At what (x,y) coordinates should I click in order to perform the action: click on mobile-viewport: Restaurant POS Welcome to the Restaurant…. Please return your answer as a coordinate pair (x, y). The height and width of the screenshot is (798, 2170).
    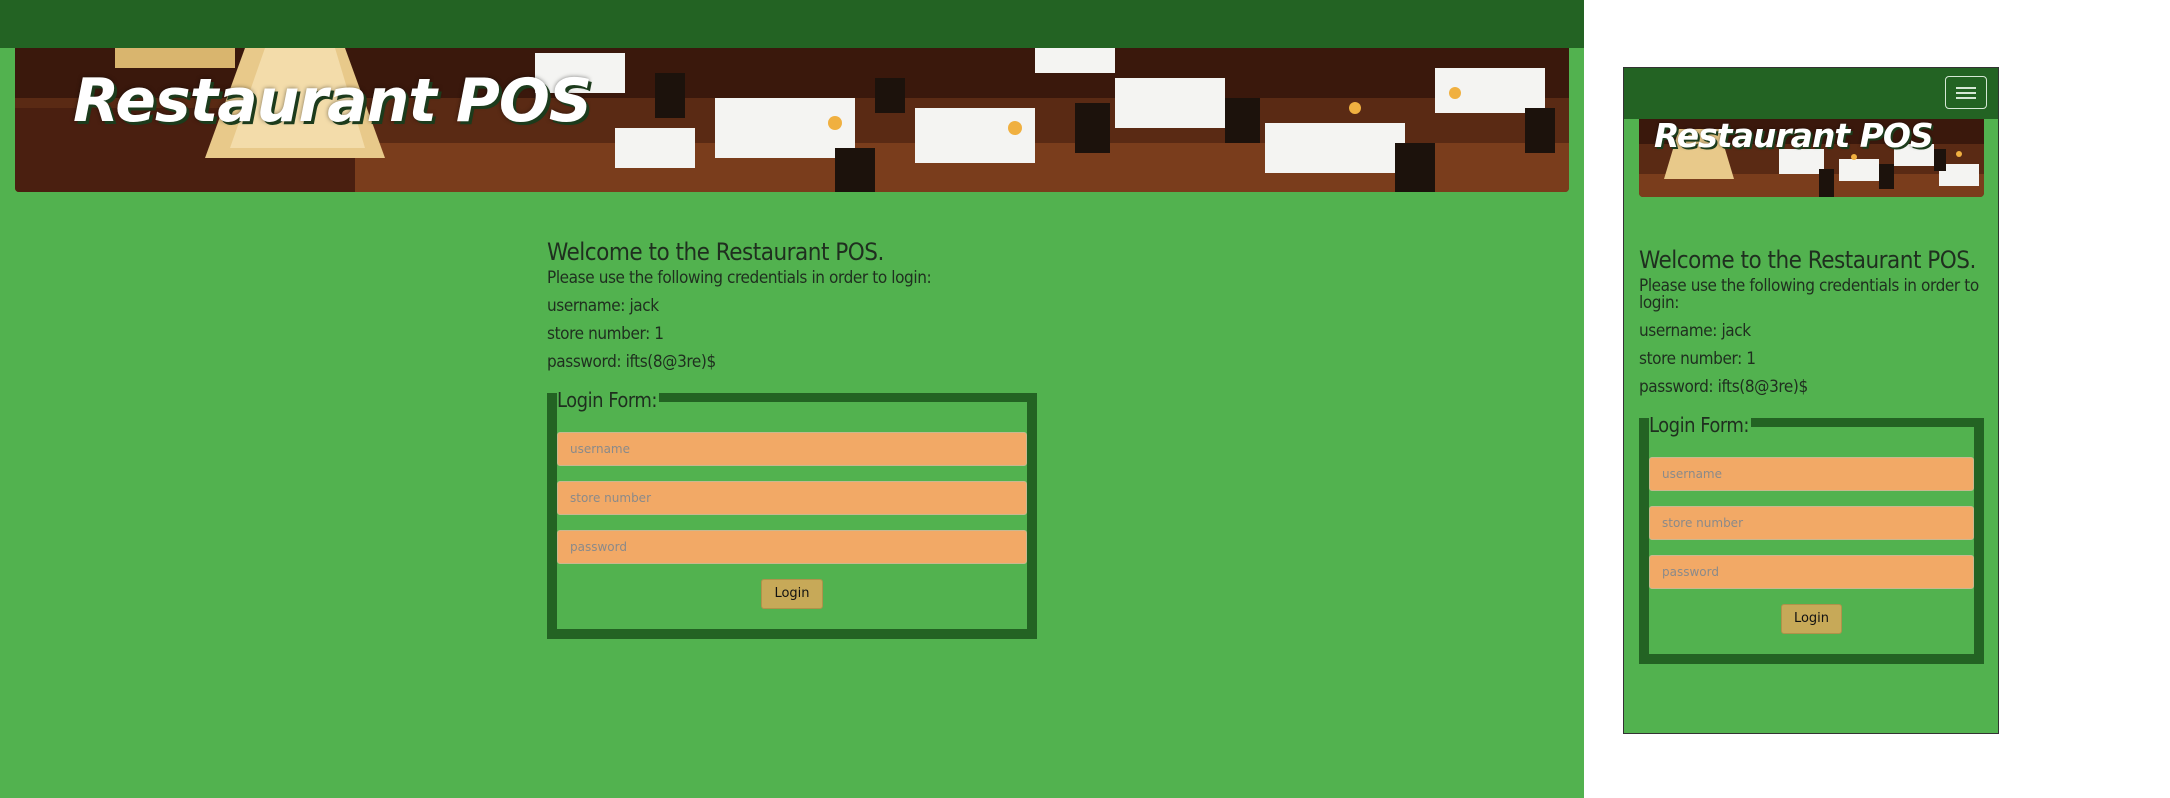
    Looking at the image, I should click on (1811, 400).